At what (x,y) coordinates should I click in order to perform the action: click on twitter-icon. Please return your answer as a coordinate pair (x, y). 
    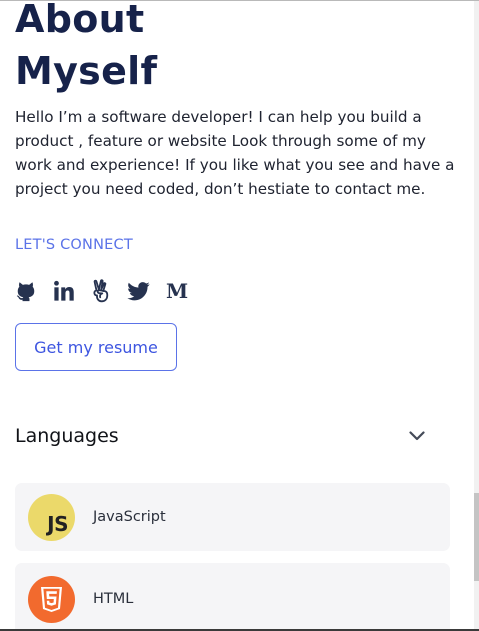
    Looking at the image, I should click on (138, 290).